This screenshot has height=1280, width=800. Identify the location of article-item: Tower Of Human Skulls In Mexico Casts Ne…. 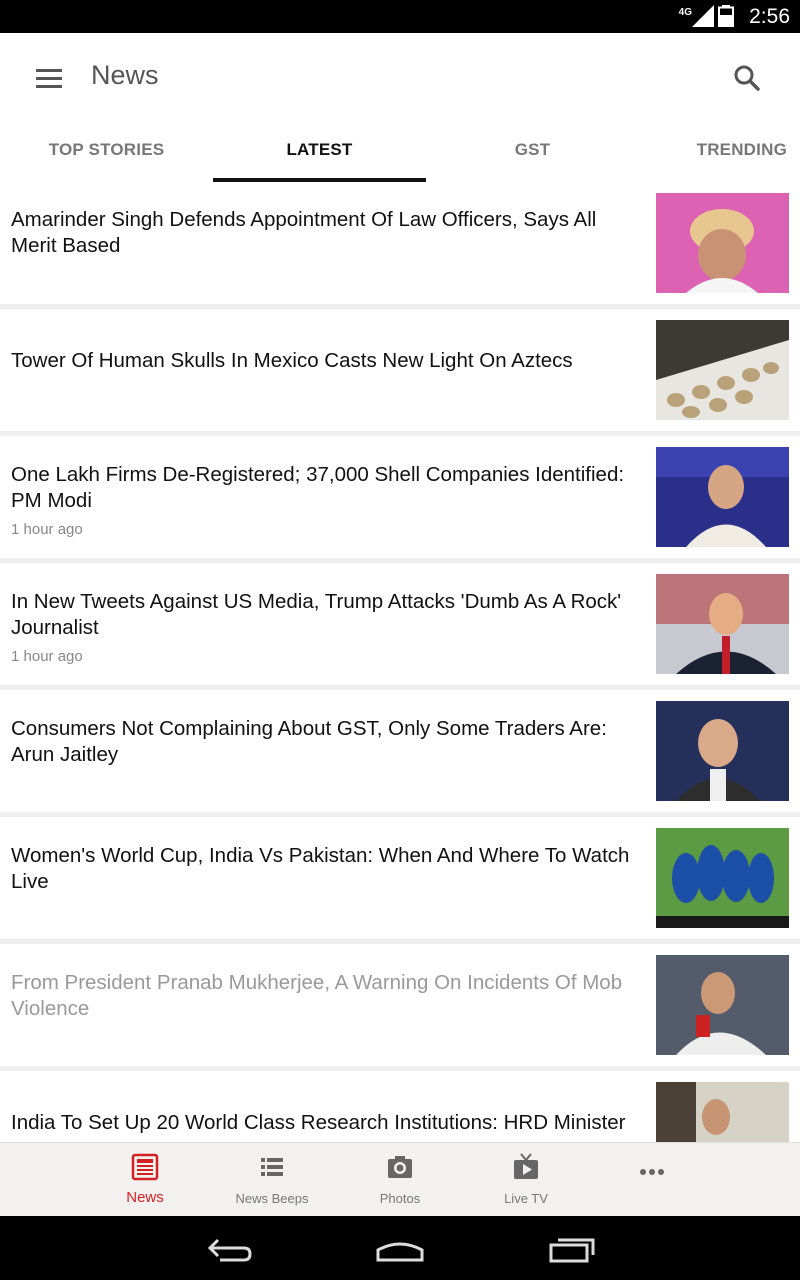
(400, 370).